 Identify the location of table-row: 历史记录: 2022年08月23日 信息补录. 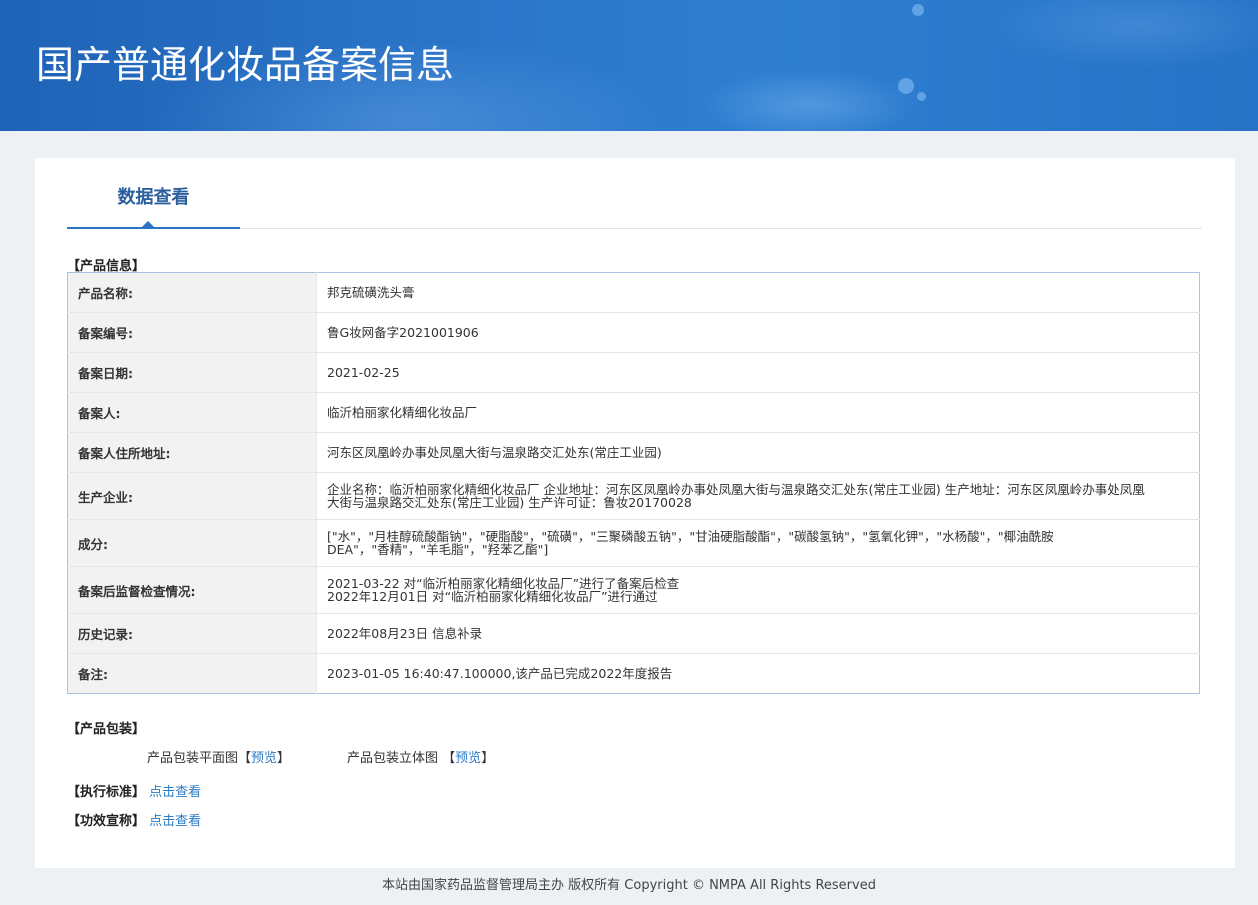
(633, 633).